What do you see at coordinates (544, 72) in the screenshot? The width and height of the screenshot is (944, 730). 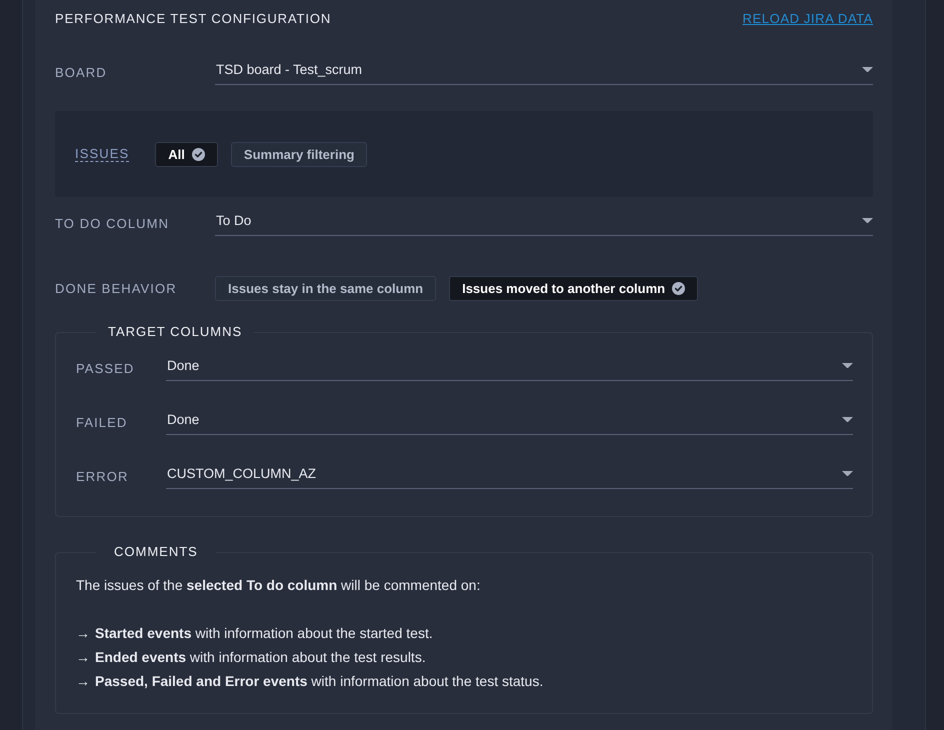 I see `board-select: TSD board - Test_scrum` at bounding box center [544, 72].